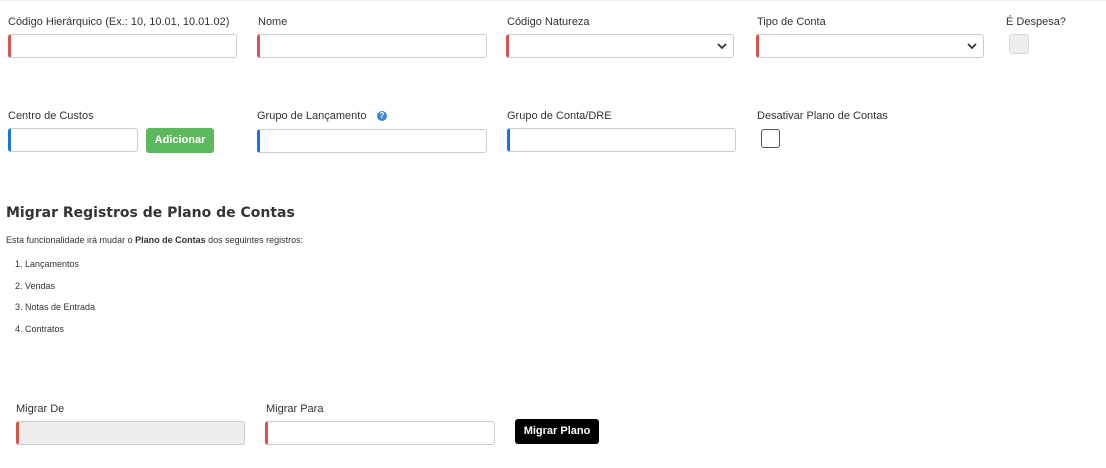  I want to click on migrar-para-input, so click(380, 433).